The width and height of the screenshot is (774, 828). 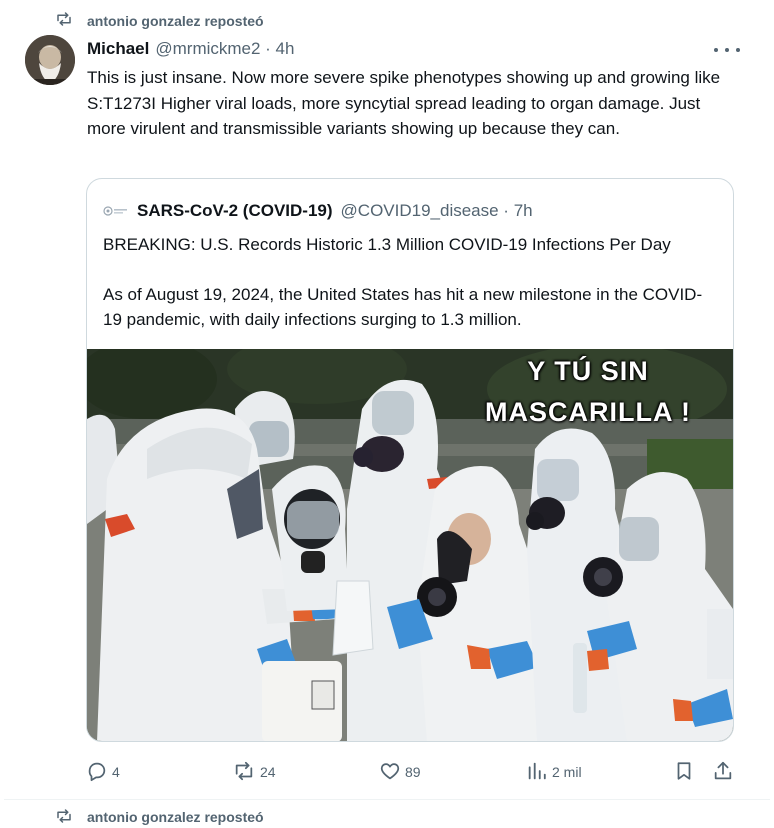 What do you see at coordinates (116, 772) in the screenshot?
I see `reply-count: 4` at bounding box center [116, 772].